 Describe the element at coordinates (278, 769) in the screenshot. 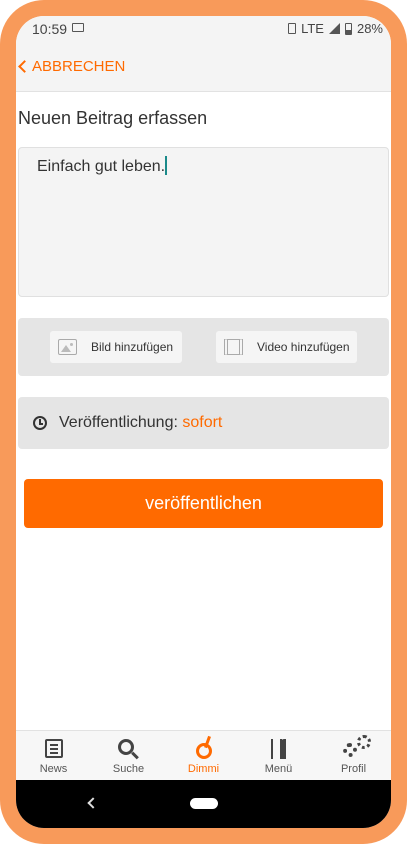

I see `tab-label: Menü` at that location.